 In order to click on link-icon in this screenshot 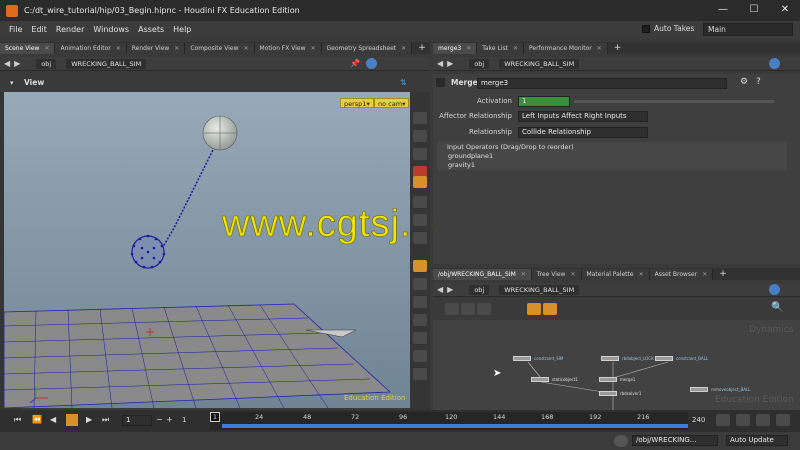, I will do `click(371, 63)`.